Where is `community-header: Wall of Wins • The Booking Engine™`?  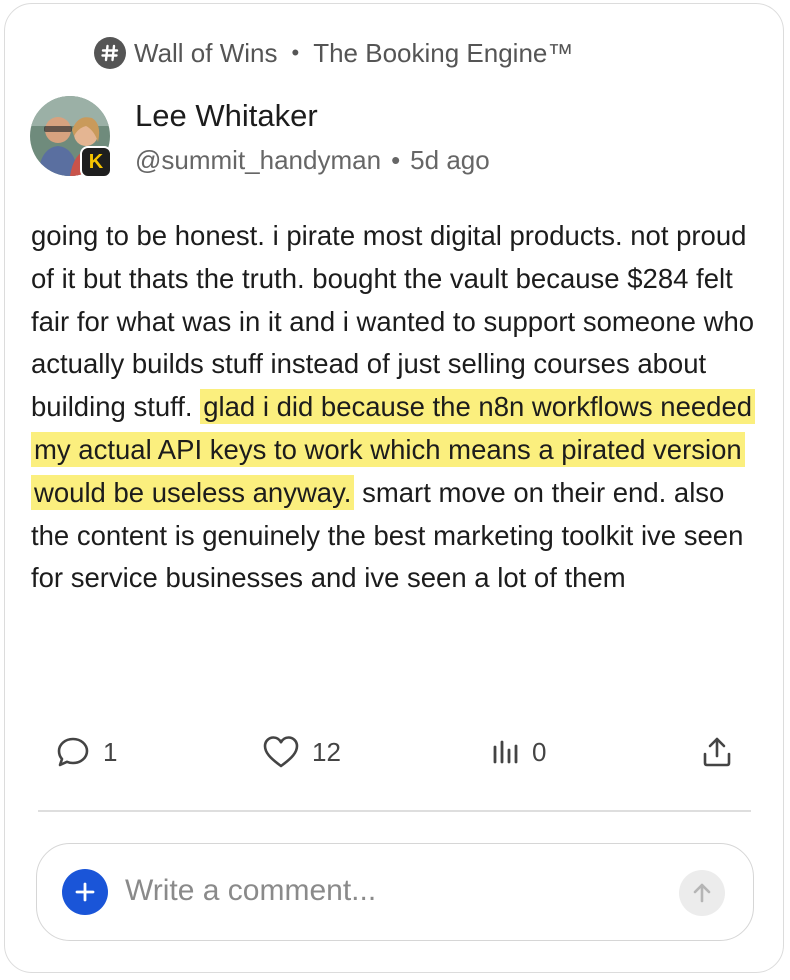 community-header: Wall of Wins • The Booking Engine™ is located at coordinates (333, 53).